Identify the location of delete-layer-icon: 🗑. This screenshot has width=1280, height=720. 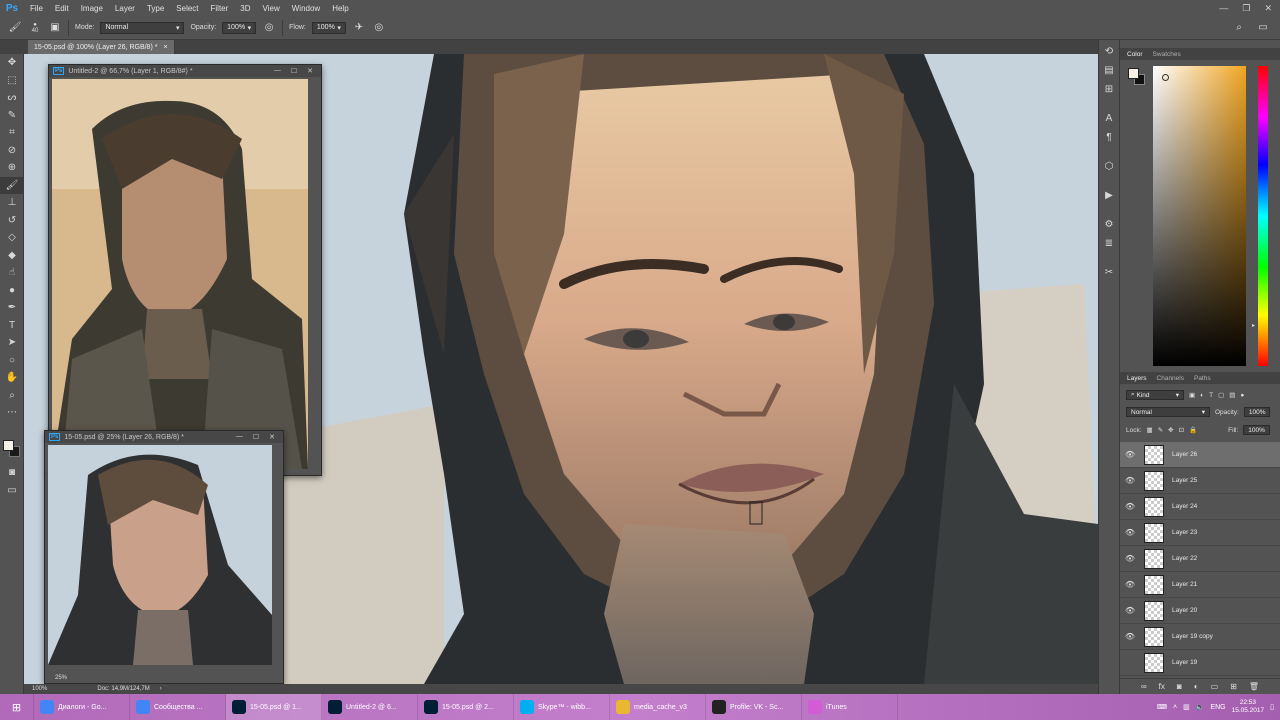
(1254, 686).